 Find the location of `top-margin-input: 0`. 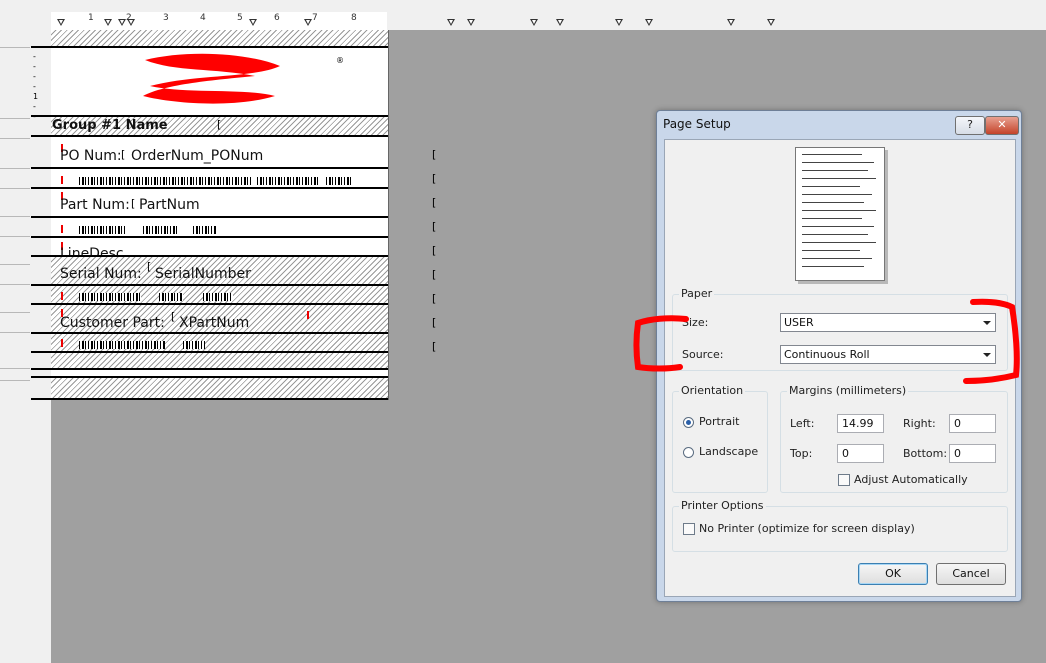

top-margin-input: 0 is located at coordinates (860, 453).